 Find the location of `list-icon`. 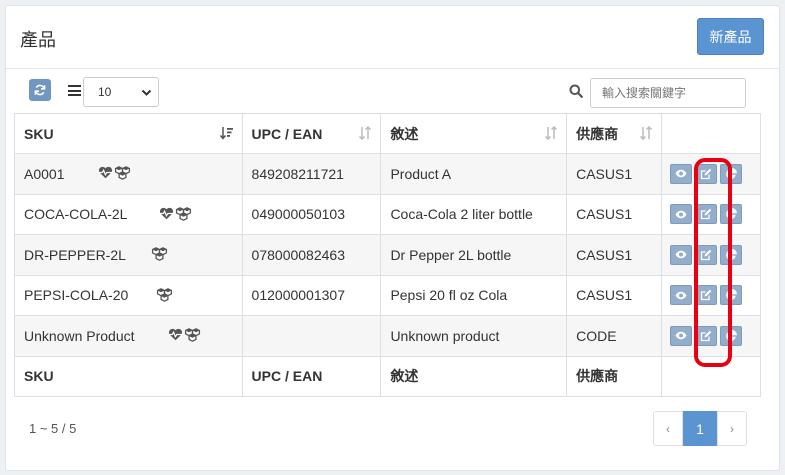

list-icon is located at coordinates (74, 90).